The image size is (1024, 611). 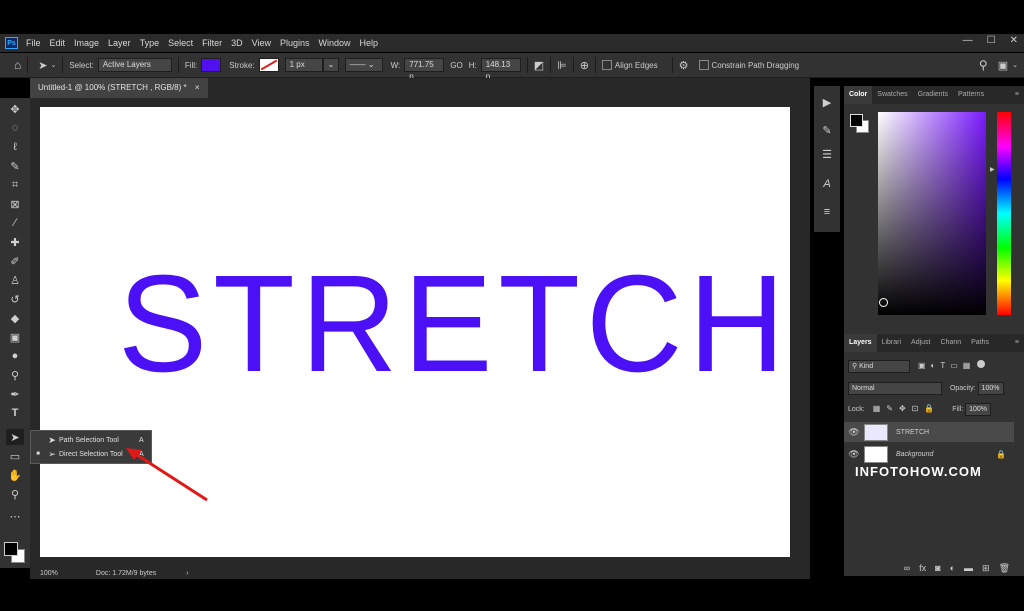 I want to click on filter-toggle, so click(x=981, y=364).